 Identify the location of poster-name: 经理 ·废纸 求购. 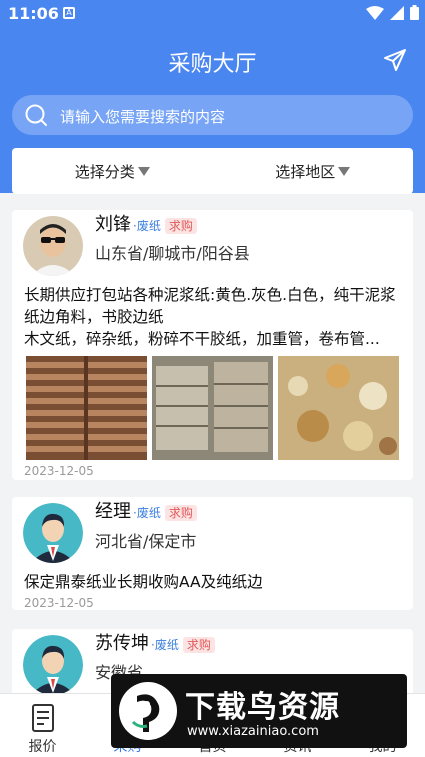
(146, 510).